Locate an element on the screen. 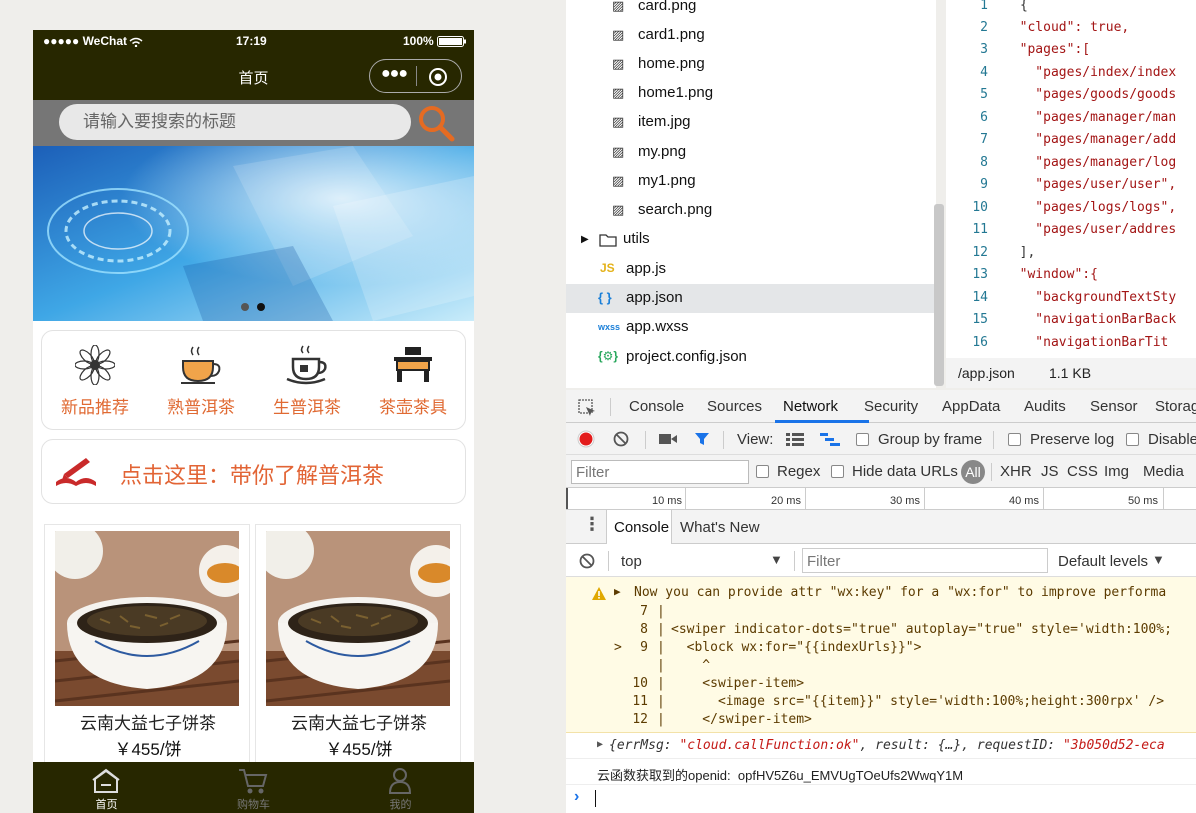 This screenshot has width=1196, height=813. file-name: home.png is located at coordinates (671, 63).